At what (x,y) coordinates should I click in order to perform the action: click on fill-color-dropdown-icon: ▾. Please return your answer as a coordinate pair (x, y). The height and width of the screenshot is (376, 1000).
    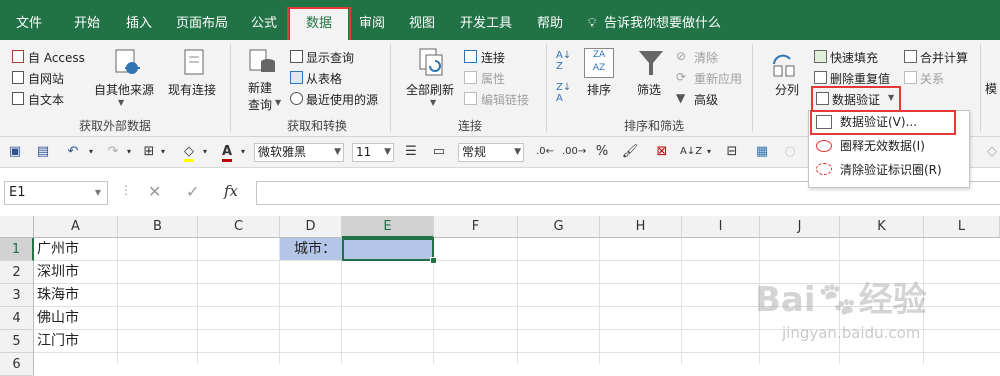
    Looking at the image, I should click on (205, 152).